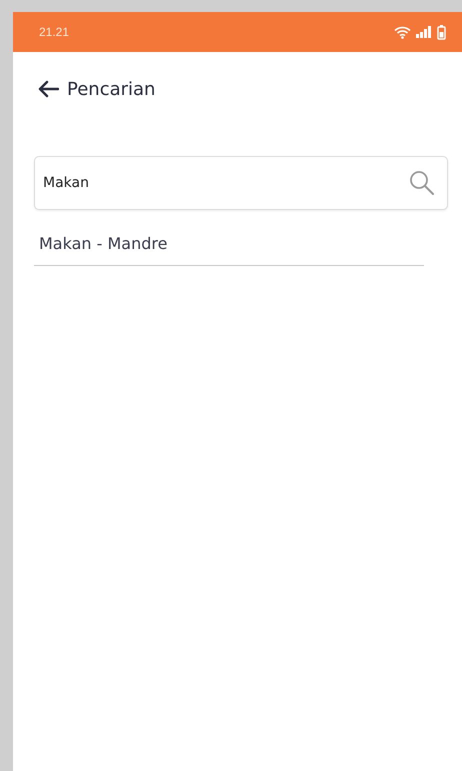 The image size is (462, 771). Describe the element at coordinates (48, 89) in the screenshot. I see `back-button` at that location.